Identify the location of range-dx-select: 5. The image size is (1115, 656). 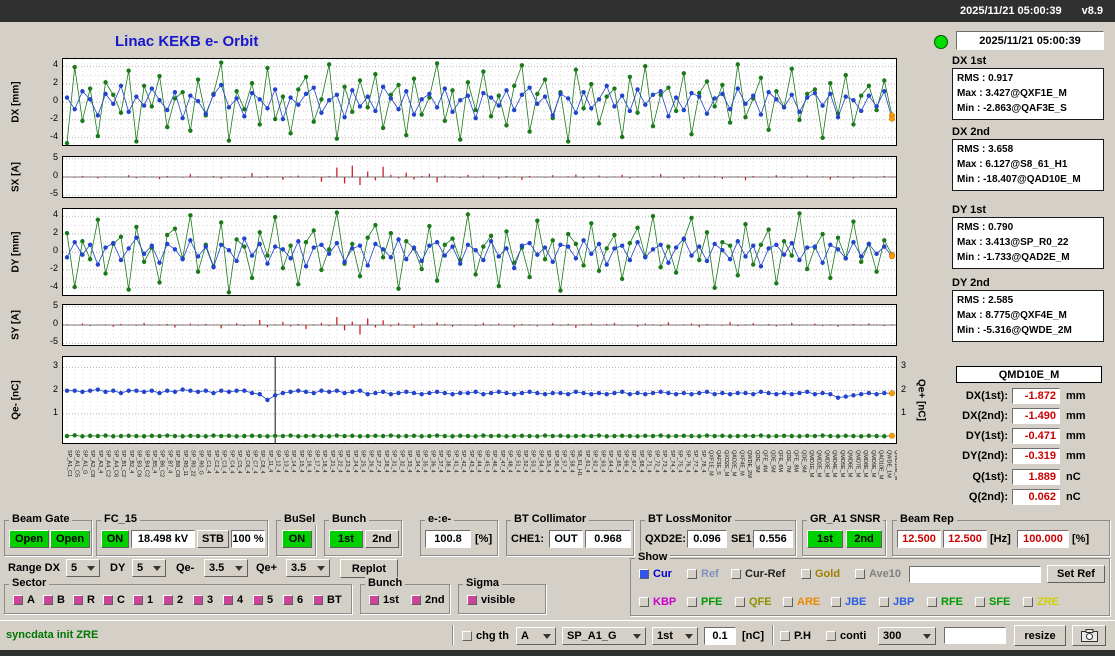
(83, 568).